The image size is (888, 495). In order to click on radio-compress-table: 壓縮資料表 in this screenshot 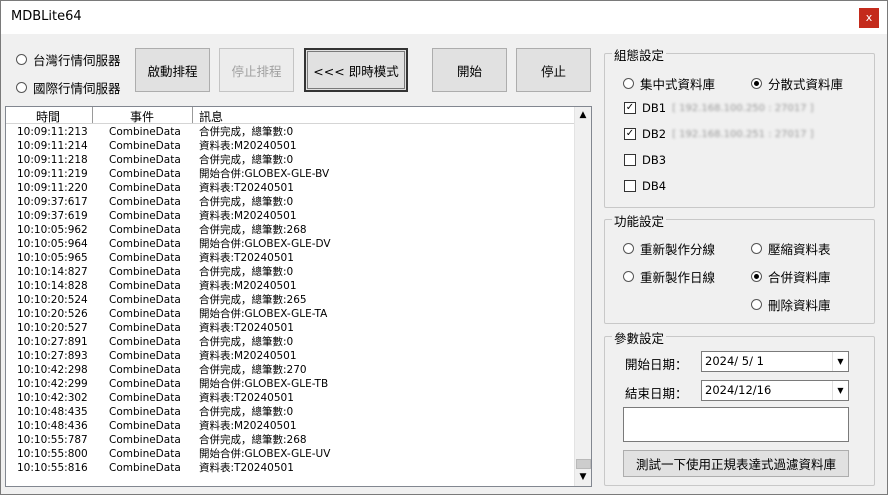, I will do `click(791, 248)`.